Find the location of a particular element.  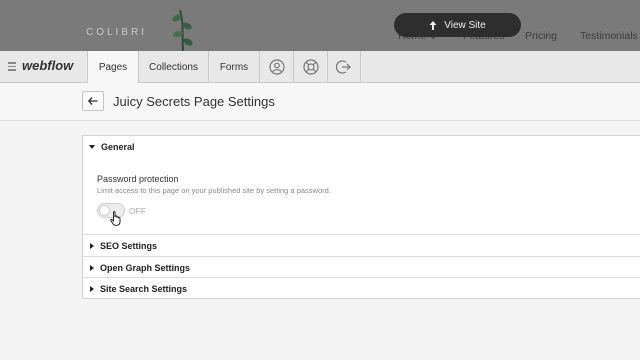

arrow-left-icon is located at coordinates (93, 101).